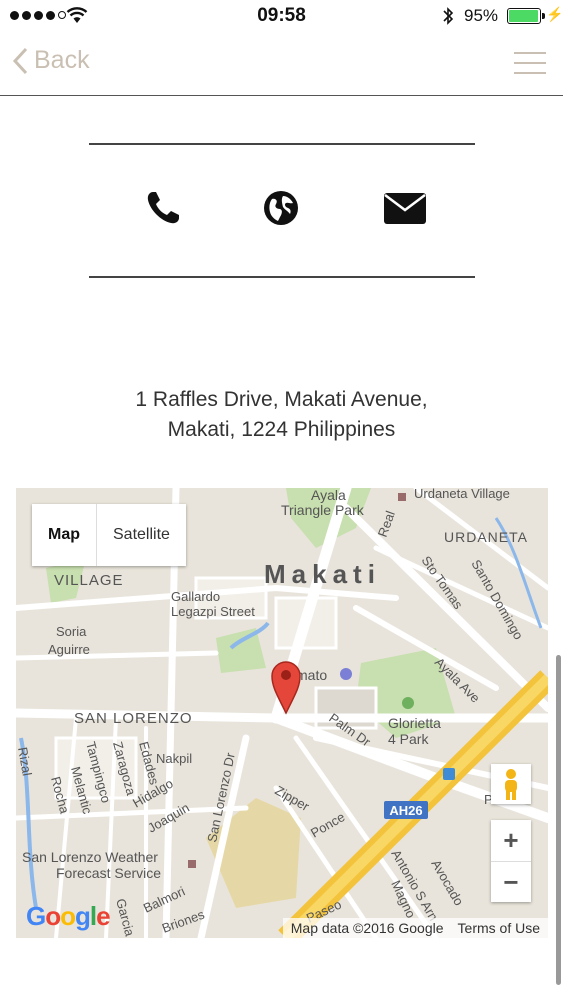  Describe the element at coordinates (486, 537) in the screenshot. I see `map-label: URDANETA` at that location.